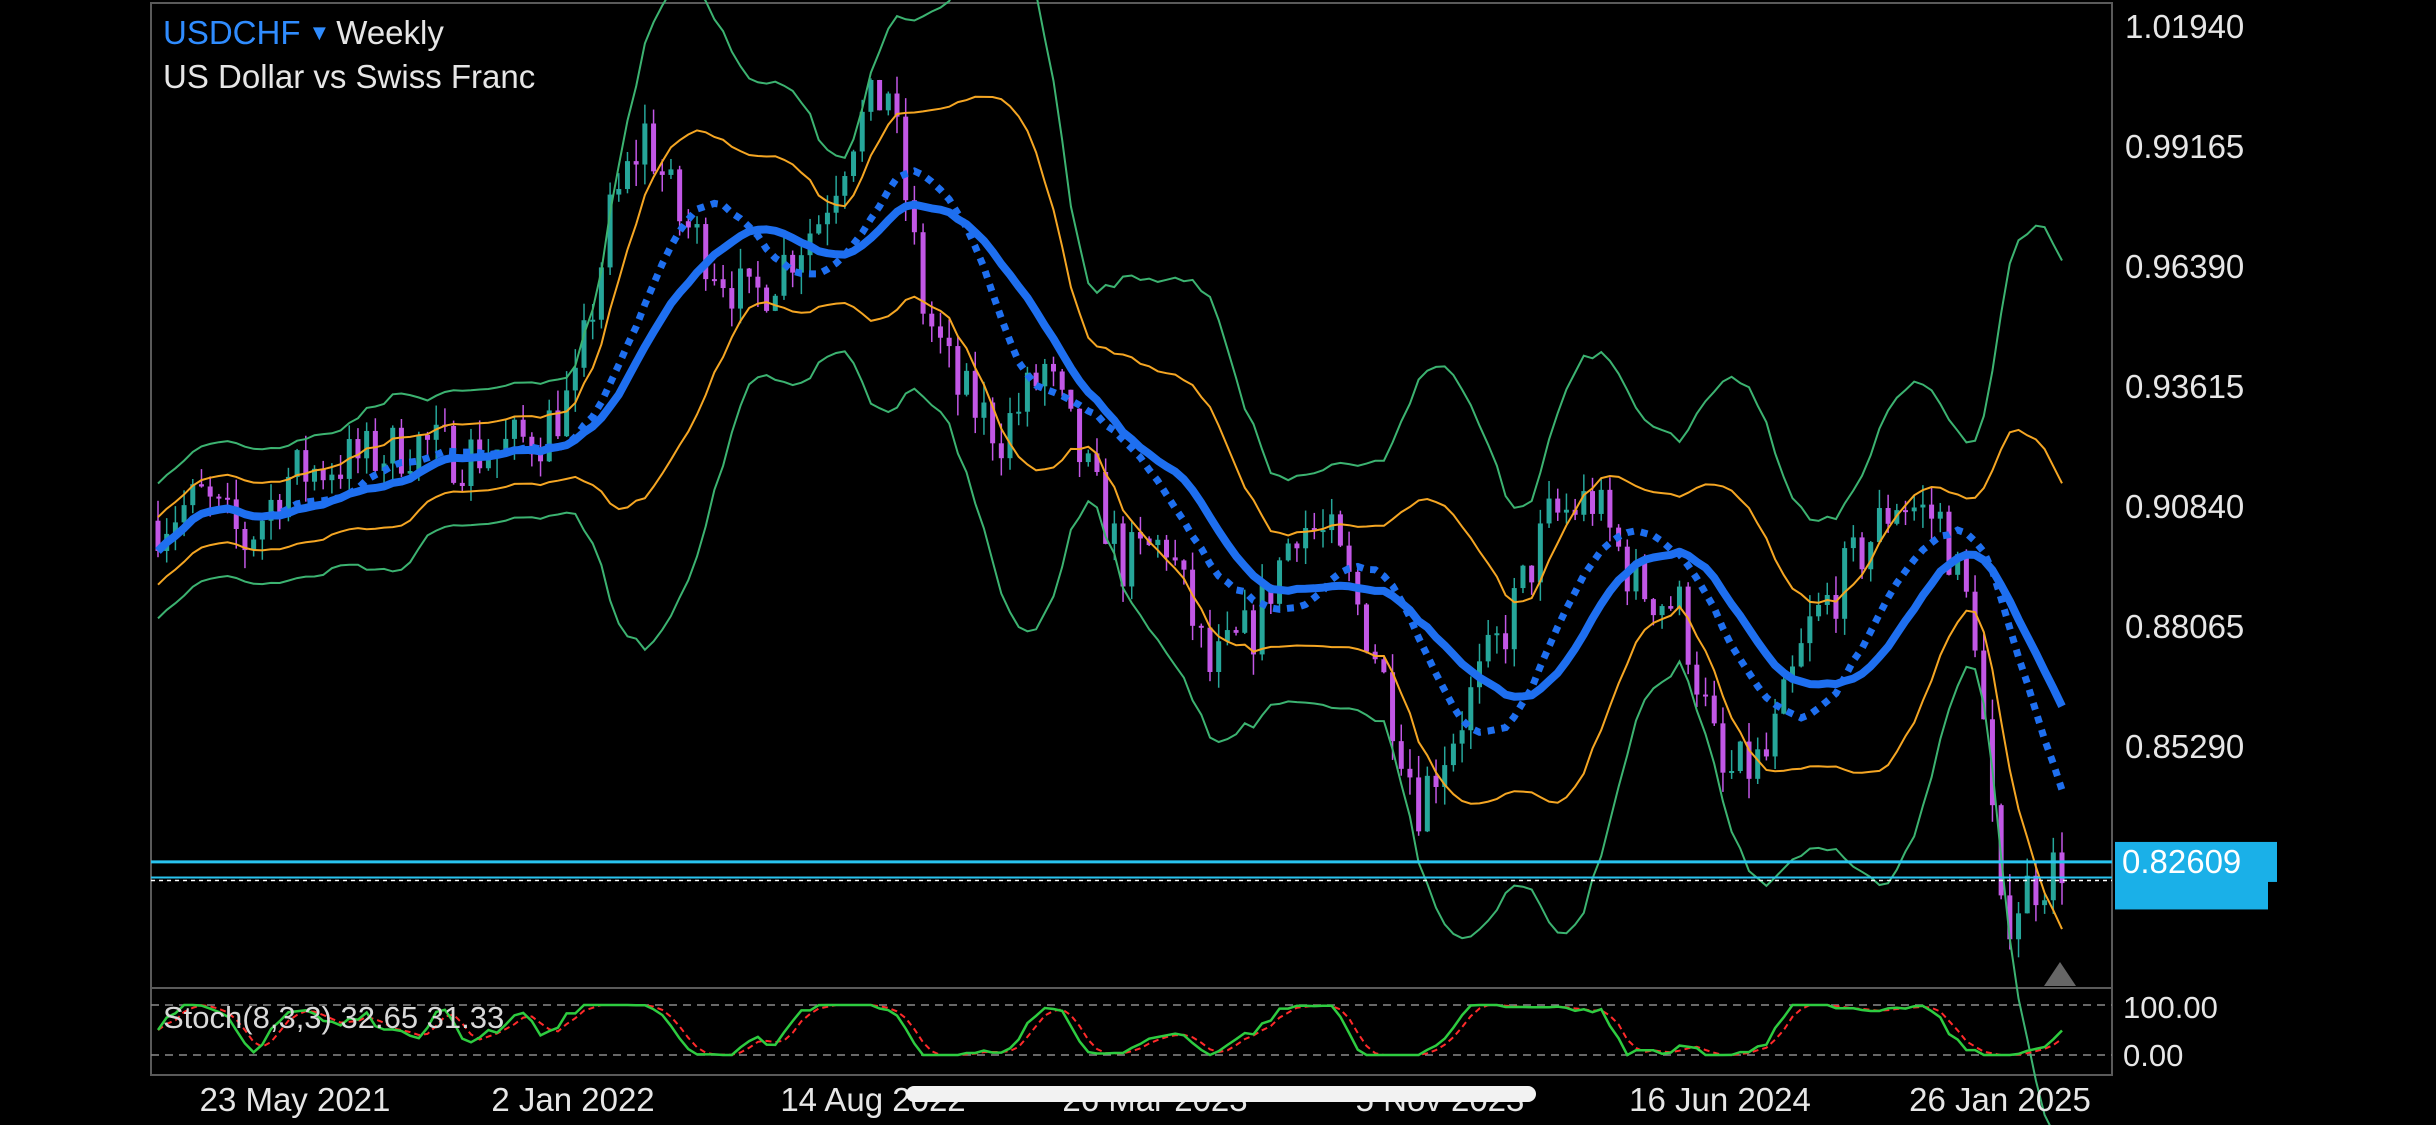 The image size is (2436, 1125). What do you see at coordinates (303, 33) in the screenshot?
I see `chart-header: USDCHF ▼ Weekly` at bounding box center [303, 33].